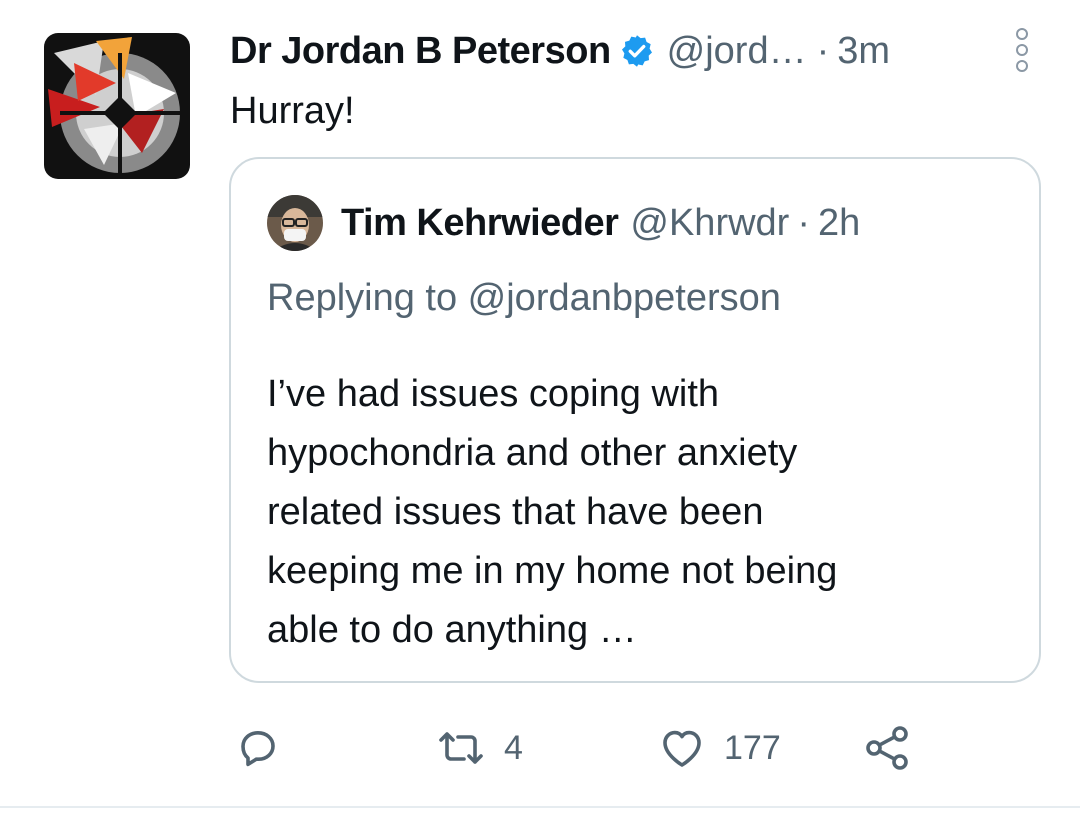 The width and height of the screenshot is (1080, 819). I want to click on user-avatar-photo, so click(295, 223).